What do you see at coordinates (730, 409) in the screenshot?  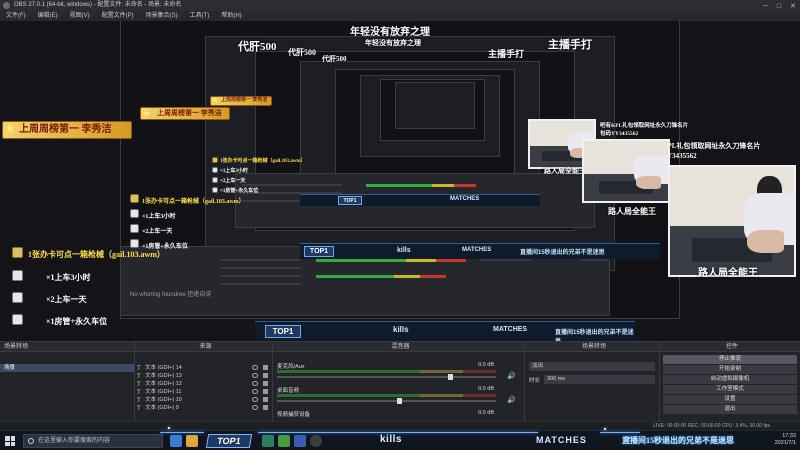 I see `exit-button: 退出` at bounding box center [730, 409].